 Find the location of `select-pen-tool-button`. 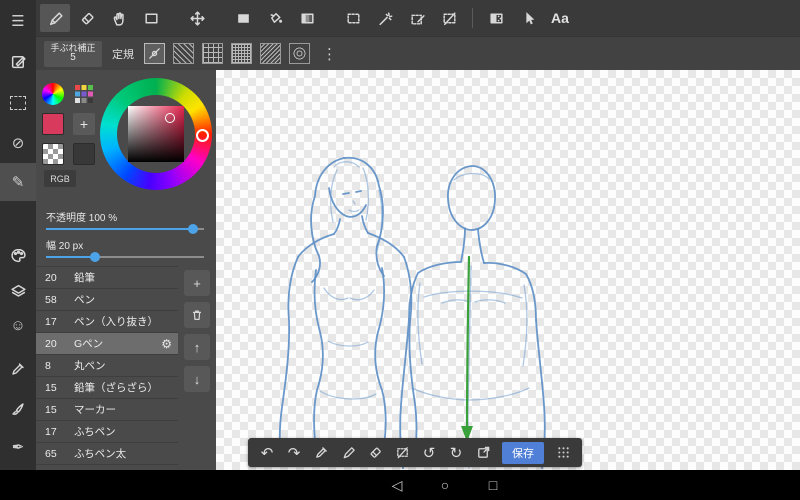

select-pen-tool-button is located at coordinates (417, 18).